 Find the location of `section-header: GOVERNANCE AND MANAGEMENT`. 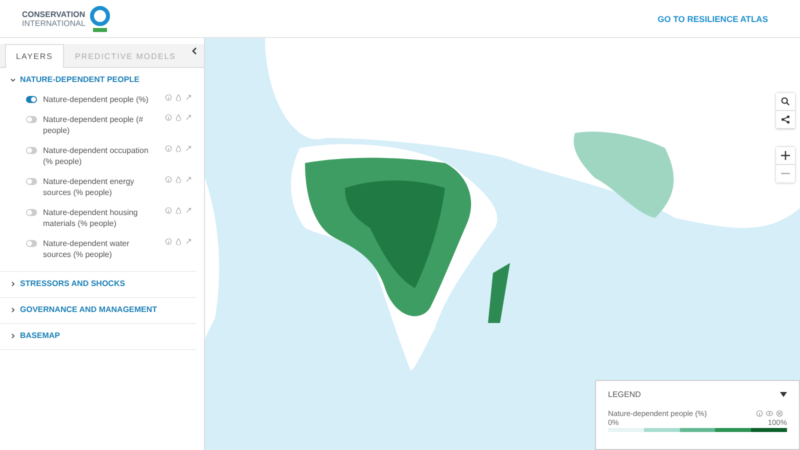

section-header: GOVERNANCE AND MANAGEMENT is located at coordinates (103, 309).